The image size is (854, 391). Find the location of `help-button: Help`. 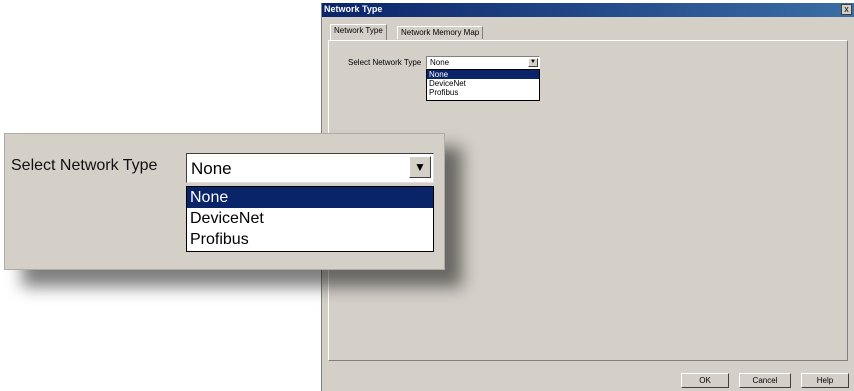

help-button: Help is located at coordinates (825, 380).